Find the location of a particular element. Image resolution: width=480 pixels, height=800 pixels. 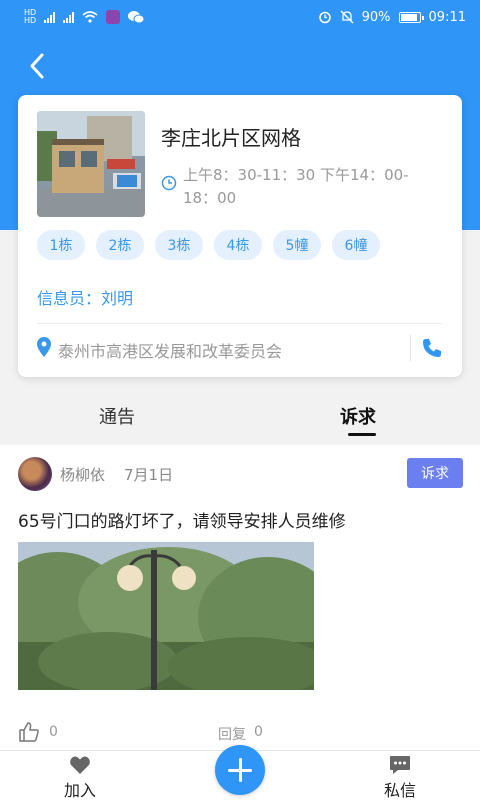

status-left: HD HD is located at coordinates (84, 16).